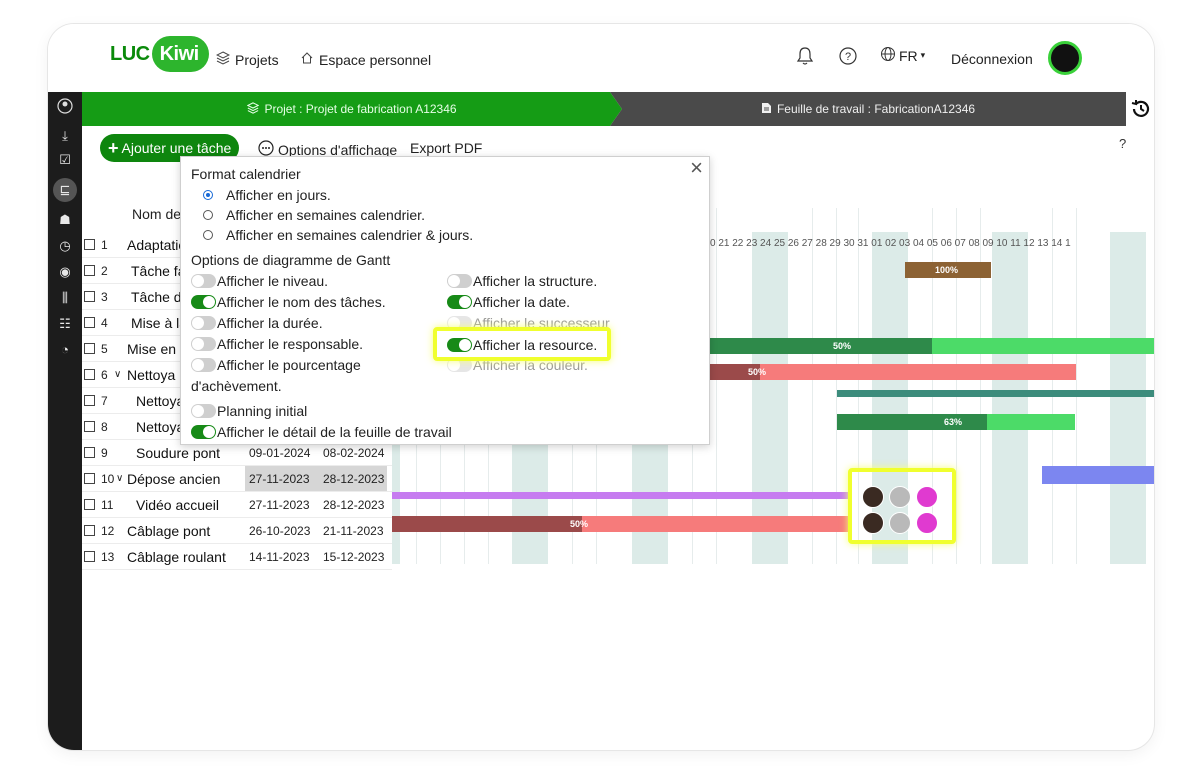  Describe the element at coordinates (338, 235) in the screenshot. I see `radio-weeks-days: Afficher en semaines calendrier & jours.` at that location.